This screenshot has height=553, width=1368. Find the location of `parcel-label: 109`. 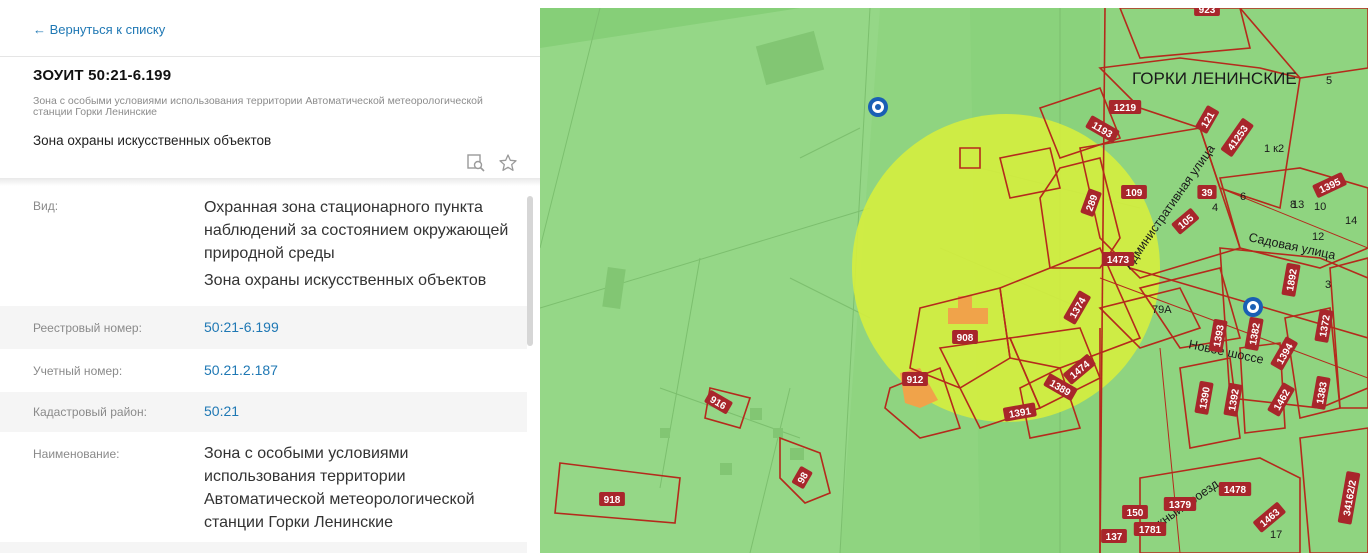

parcel-label: 109 is located at coordinates (1134, 192).